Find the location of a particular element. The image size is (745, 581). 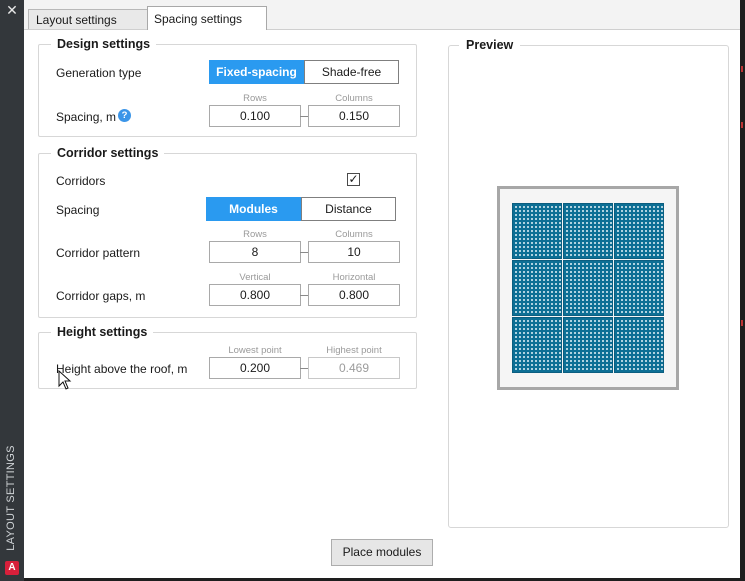

spacing-columns-input: 0.150 is located at coordinates (354, 116).